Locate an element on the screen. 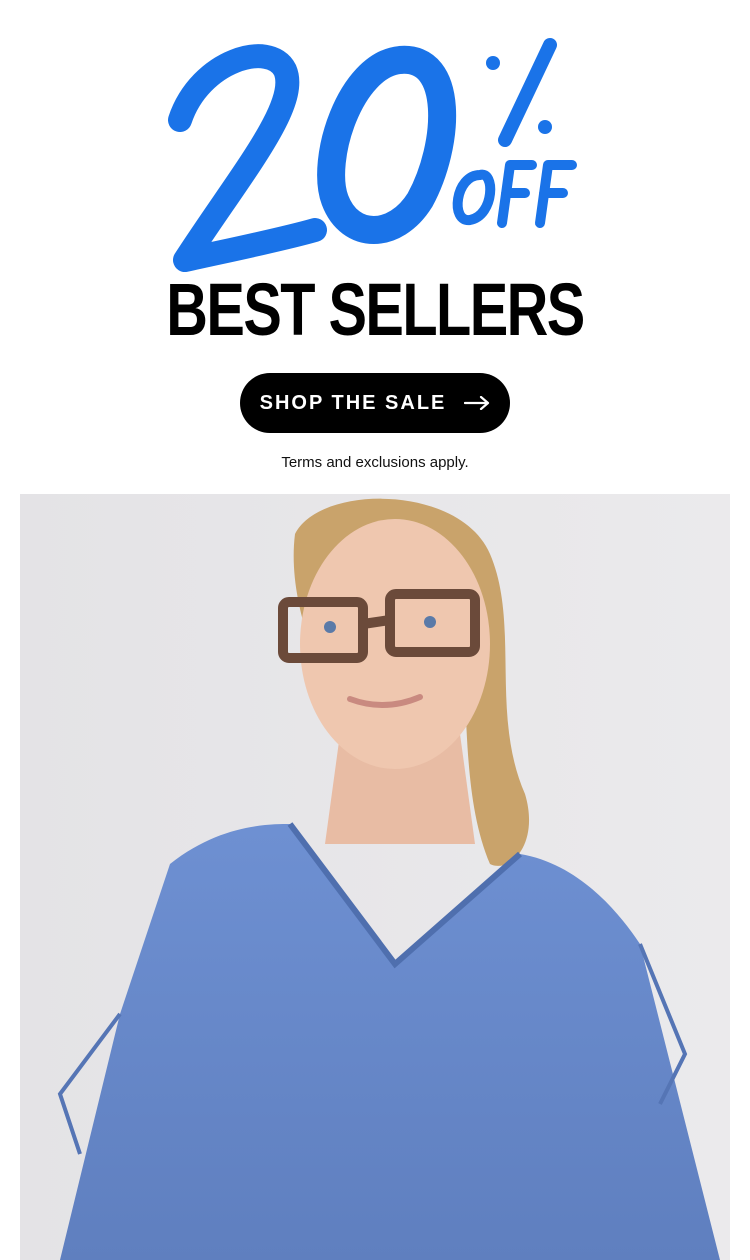  shop-the-sale-button: SHOP THE SALE is located at coordinates (375, 403).